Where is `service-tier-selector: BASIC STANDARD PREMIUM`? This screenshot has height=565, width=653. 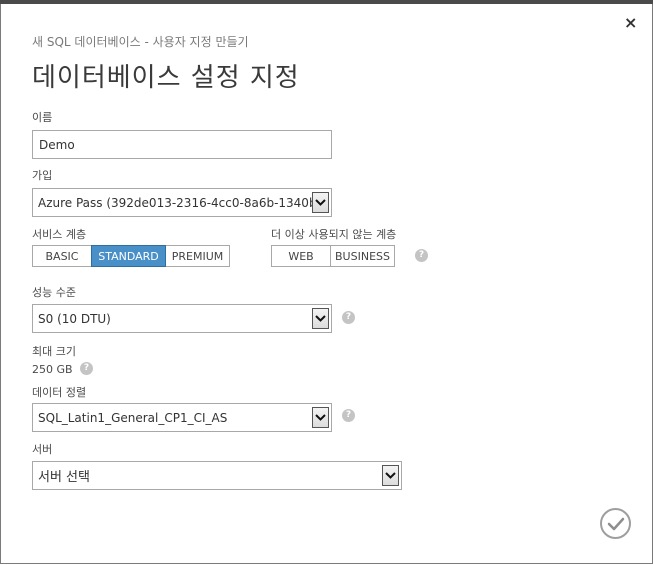
service-tier-selector: BASIC STANDARD PREMIUM is located at coordinates (131, 256).